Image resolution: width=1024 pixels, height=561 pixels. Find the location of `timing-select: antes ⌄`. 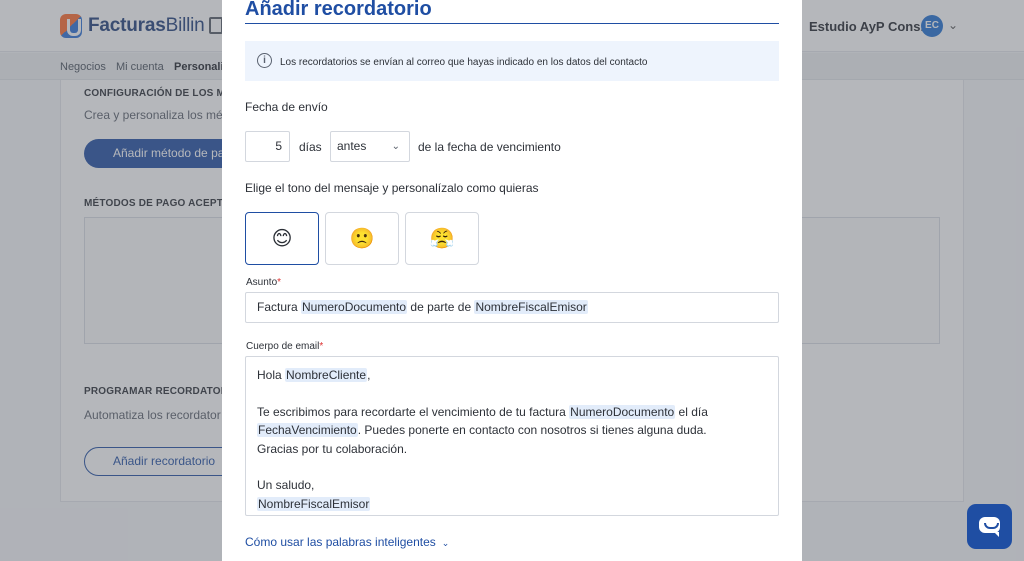

timing-select: antes ⌄ is located at coordinates (370, 146).